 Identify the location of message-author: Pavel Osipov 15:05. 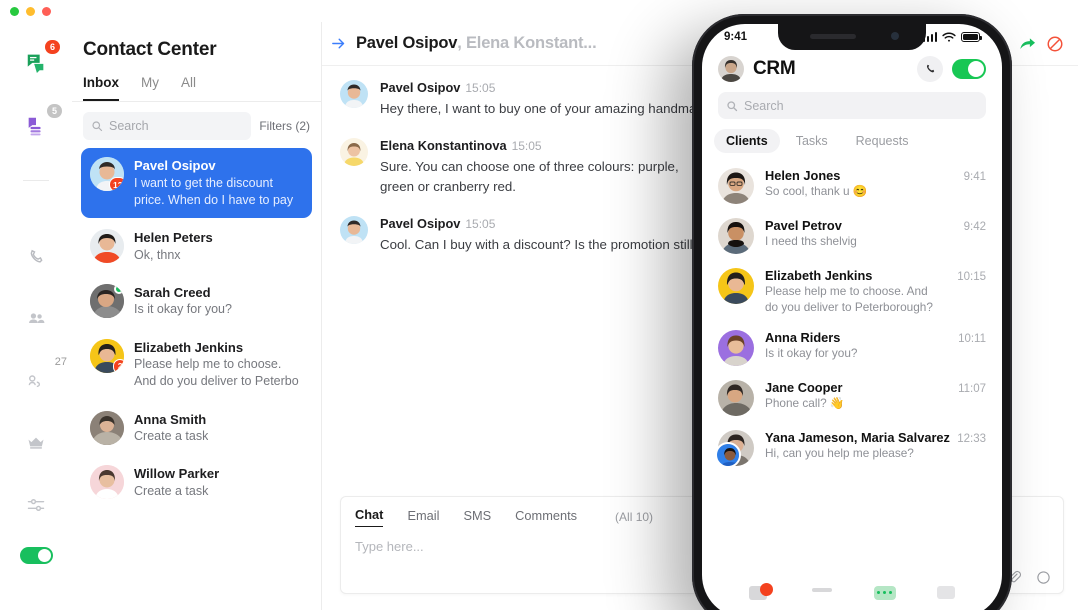
(536, 223).